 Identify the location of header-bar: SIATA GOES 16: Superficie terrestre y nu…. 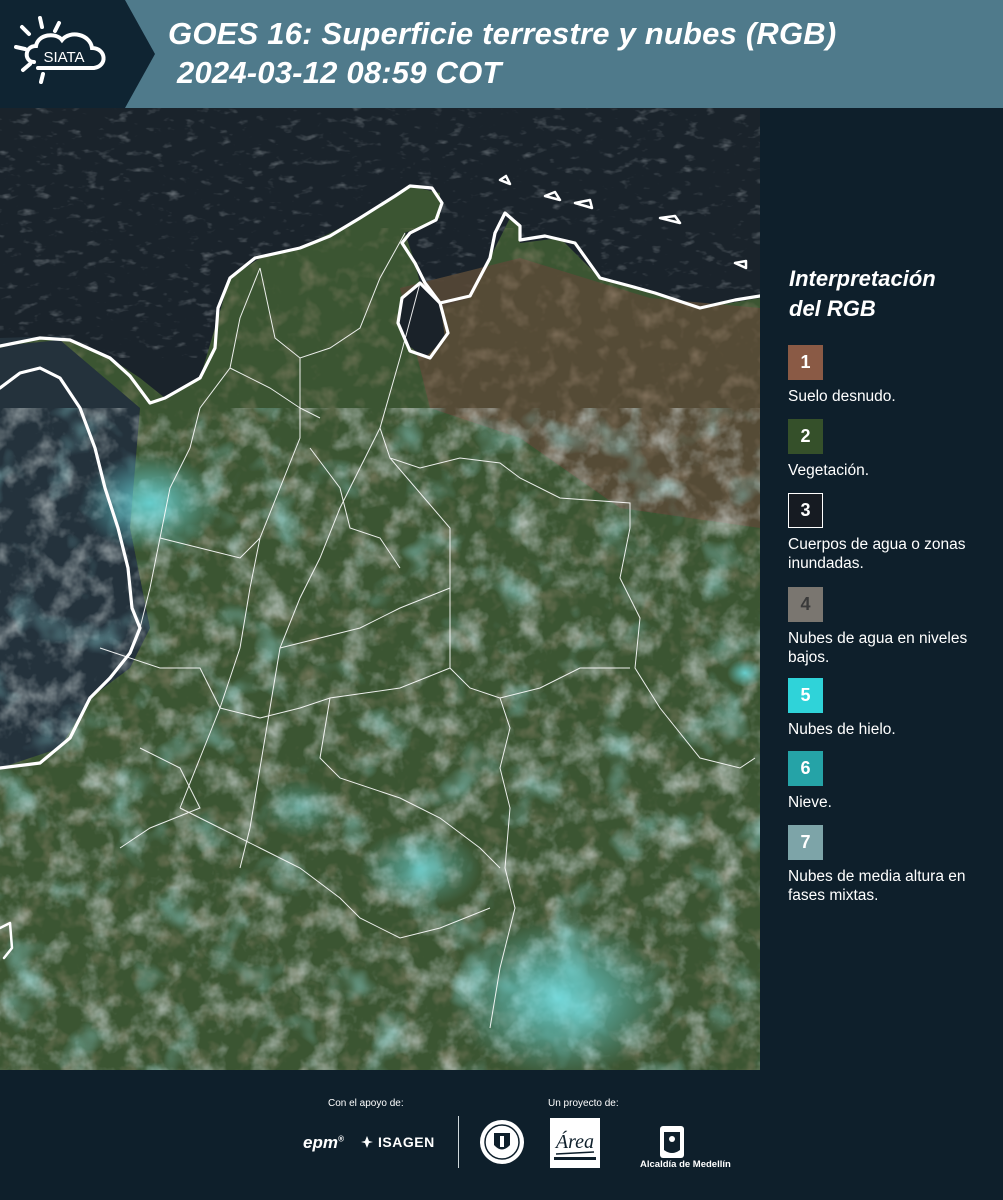
(501, 54).